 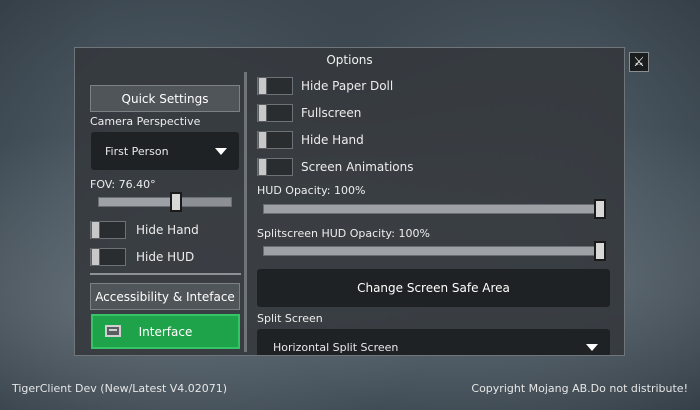 I want to click on splitscreen-hud-opacity-slider-fill, so click(x=434, y=251).